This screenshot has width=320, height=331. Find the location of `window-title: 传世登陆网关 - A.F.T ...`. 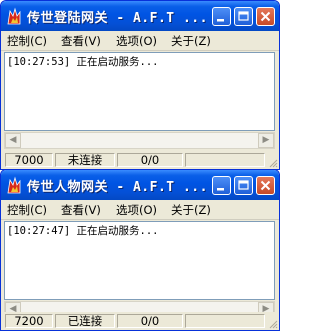

window-title: 传世登陆网关 - A.F.T ... is located at coordinates (117, 18).